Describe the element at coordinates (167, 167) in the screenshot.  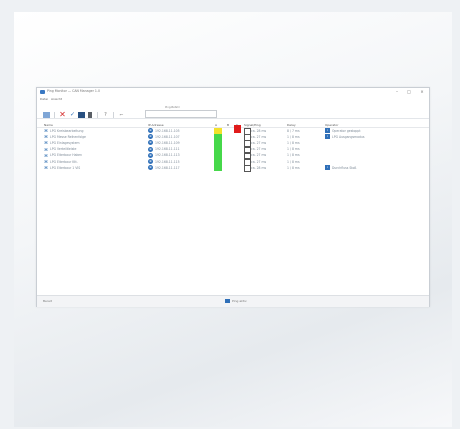
I see `device-ip: 192.168.11.117` at that location.